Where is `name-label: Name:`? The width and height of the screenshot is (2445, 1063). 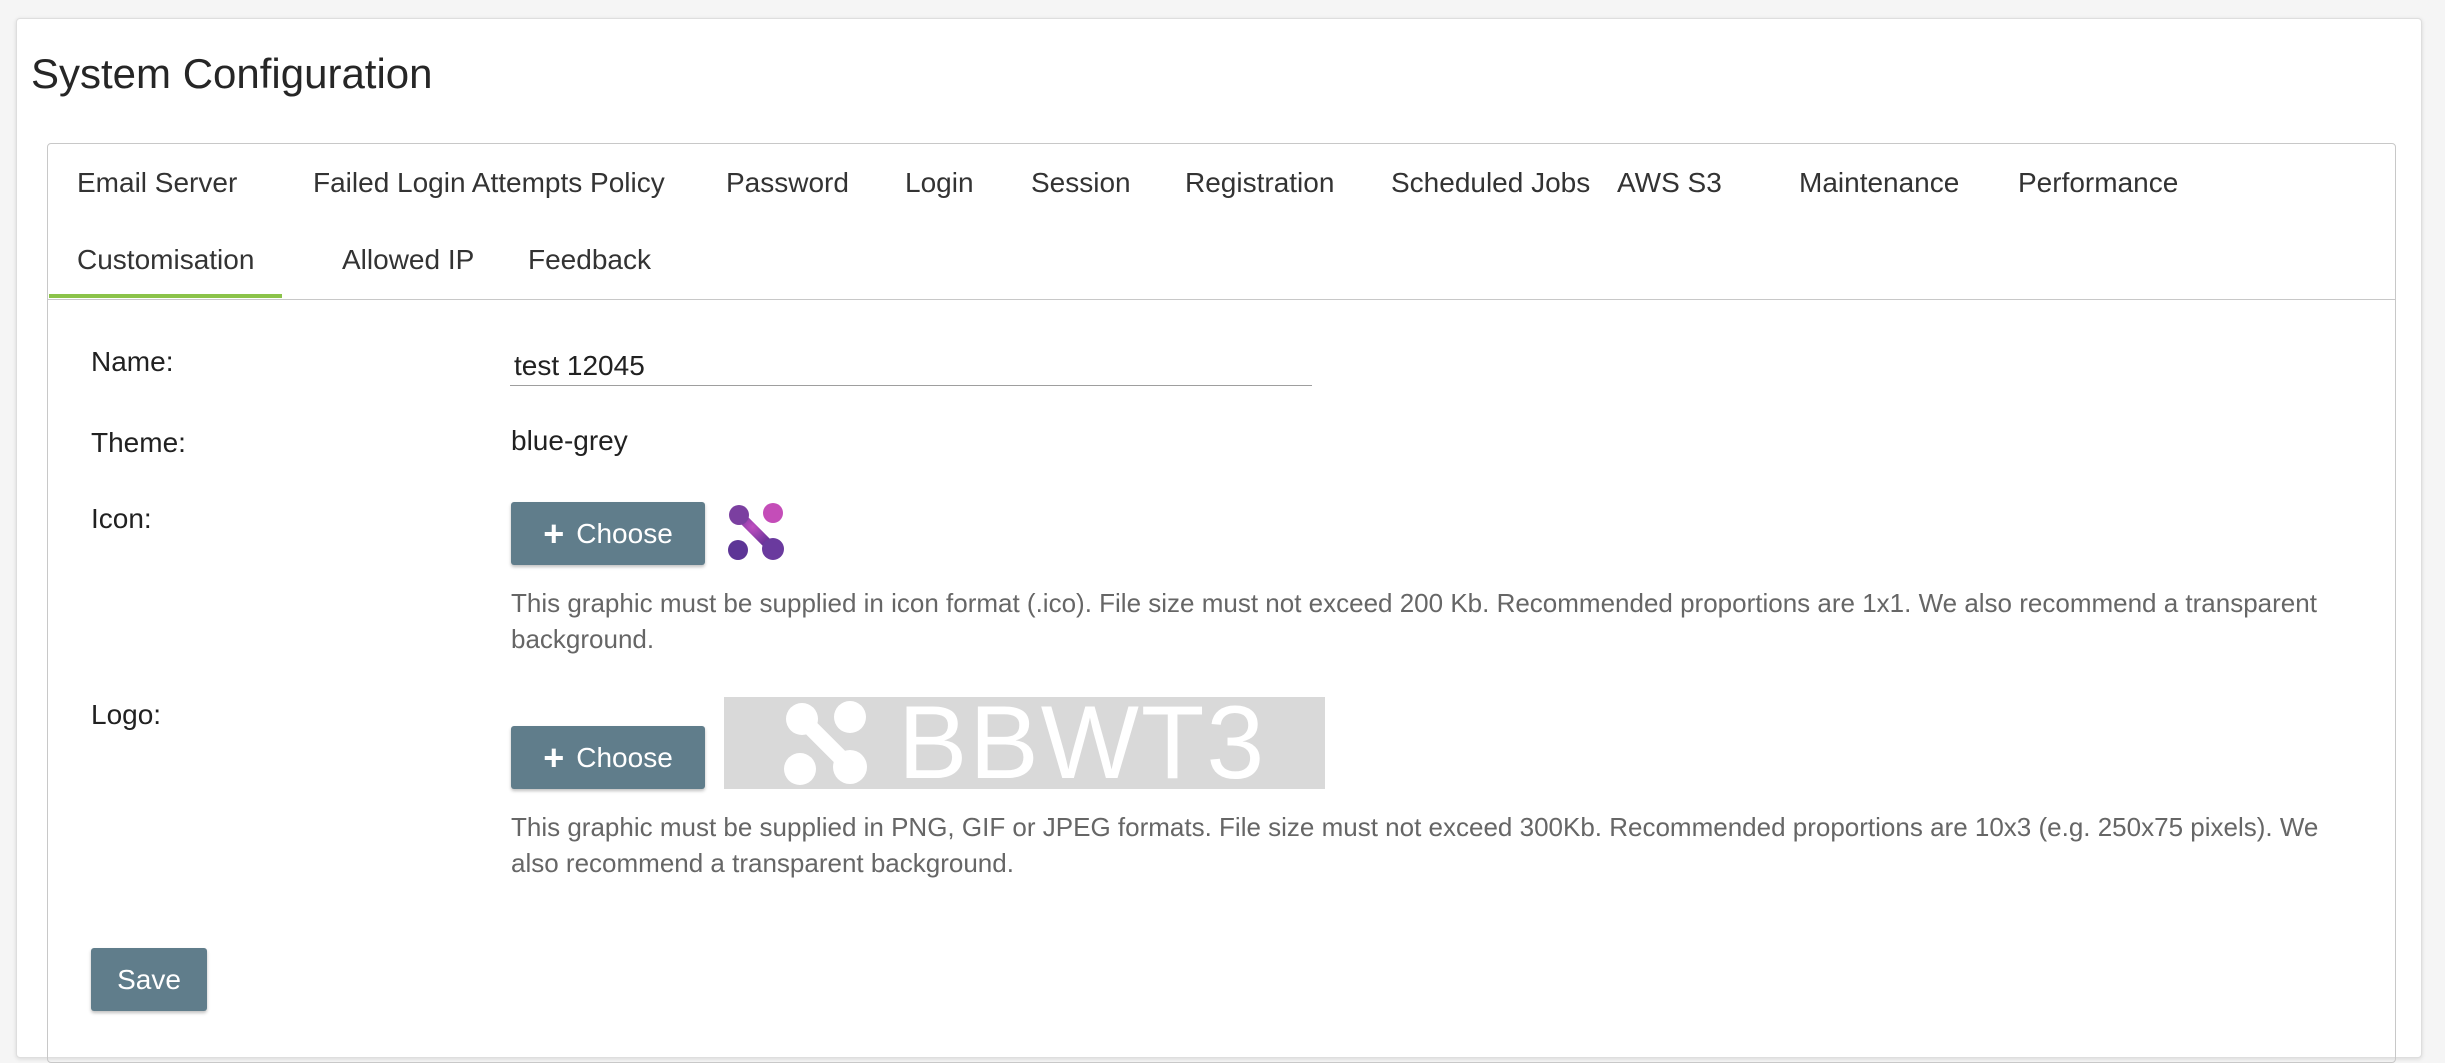 name-label: Name: is located at coordinates (132, 361).